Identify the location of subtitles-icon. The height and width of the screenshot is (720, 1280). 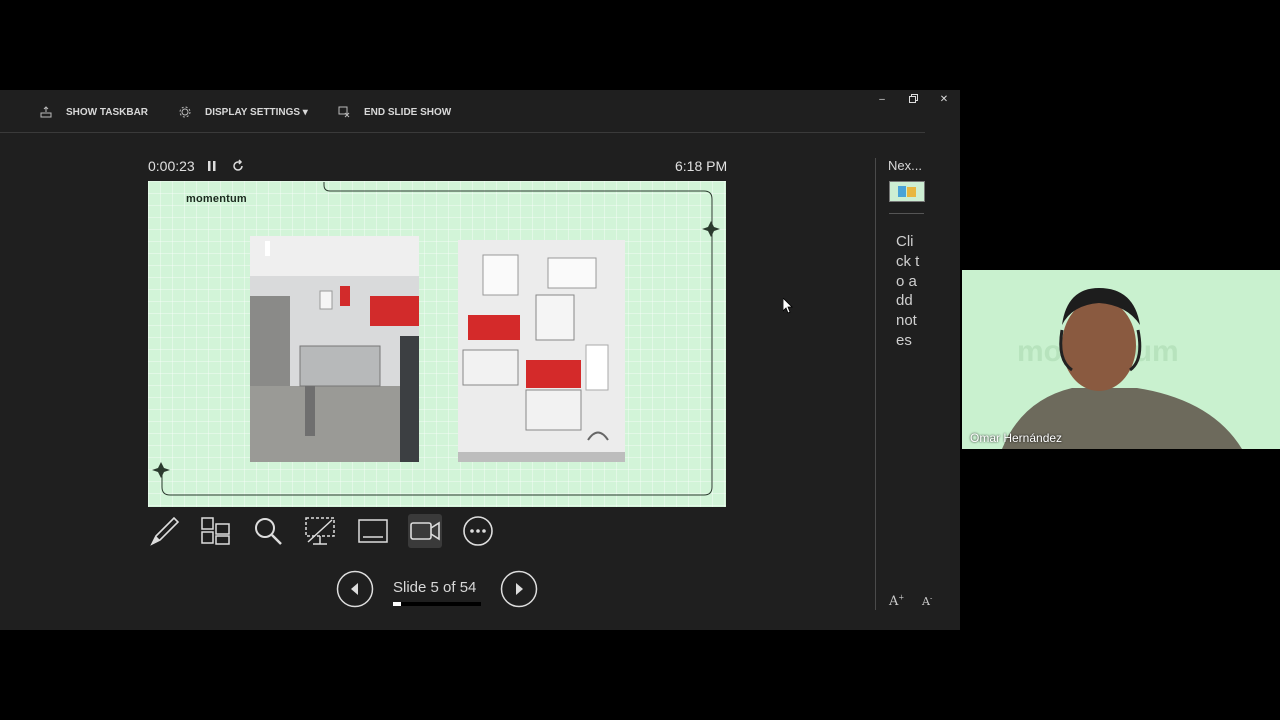
(373, 531).